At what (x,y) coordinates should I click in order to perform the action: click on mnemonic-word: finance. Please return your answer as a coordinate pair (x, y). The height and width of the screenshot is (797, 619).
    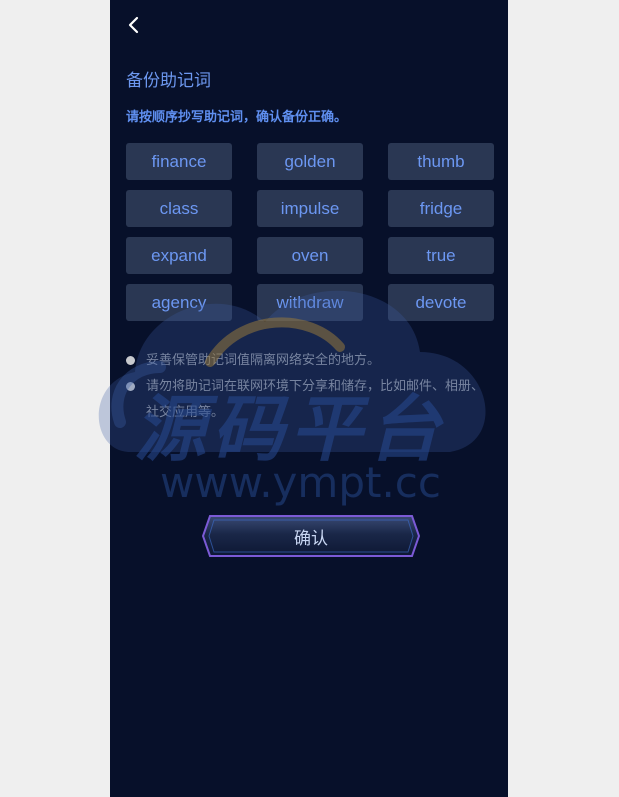
    Looking at the image, I should click on (179, 161).